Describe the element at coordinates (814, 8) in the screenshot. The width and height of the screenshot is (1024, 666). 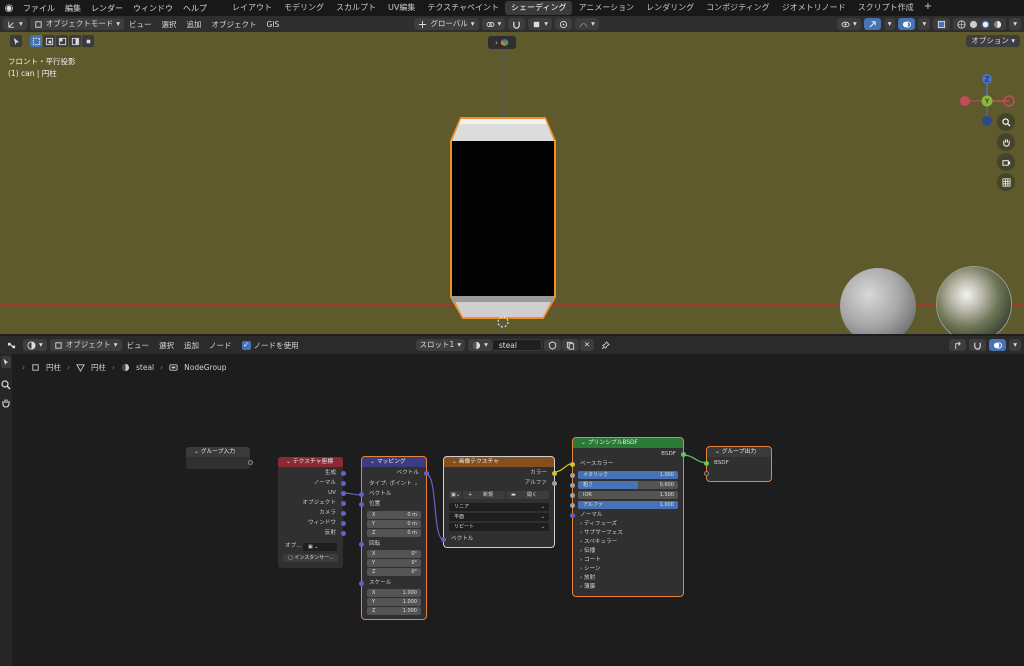
I see `tab-geometry-nodes: ジオメトリノード` at that location.